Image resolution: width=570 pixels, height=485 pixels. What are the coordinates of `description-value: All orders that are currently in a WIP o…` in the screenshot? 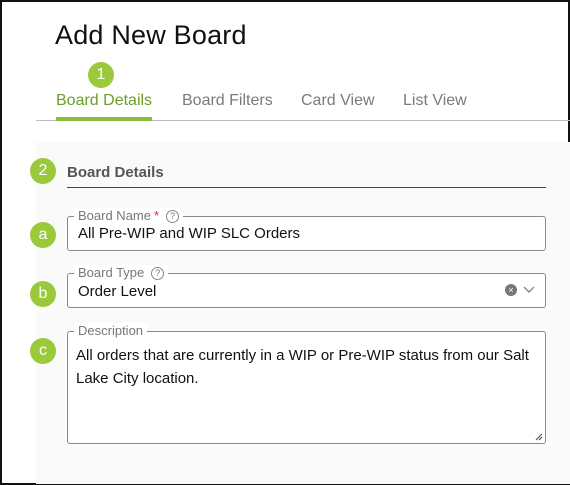 It's located at (306, 367).